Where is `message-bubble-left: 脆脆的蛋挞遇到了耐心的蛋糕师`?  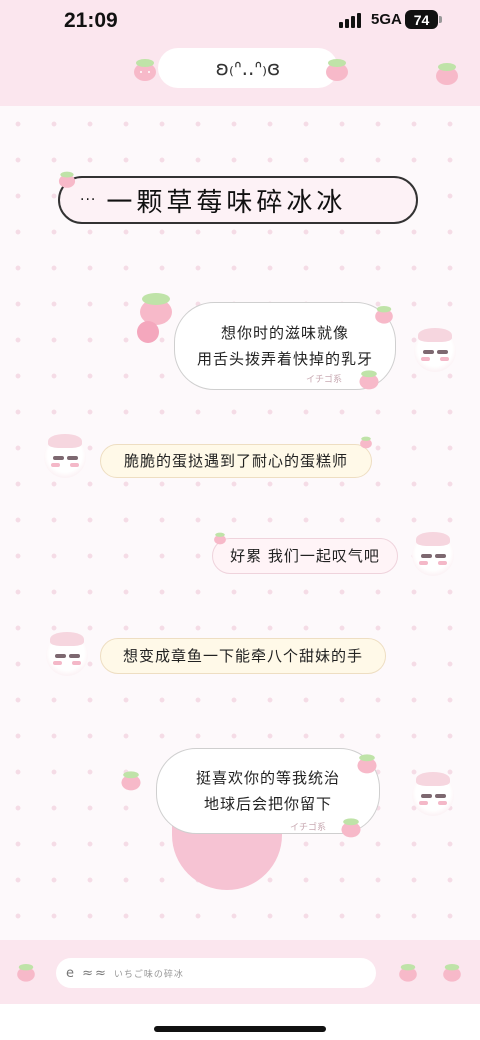 message-bubble-left: 脆脆的蛋挞遇到了耐心的蛋糕师 is located at coordinates (236, 461).